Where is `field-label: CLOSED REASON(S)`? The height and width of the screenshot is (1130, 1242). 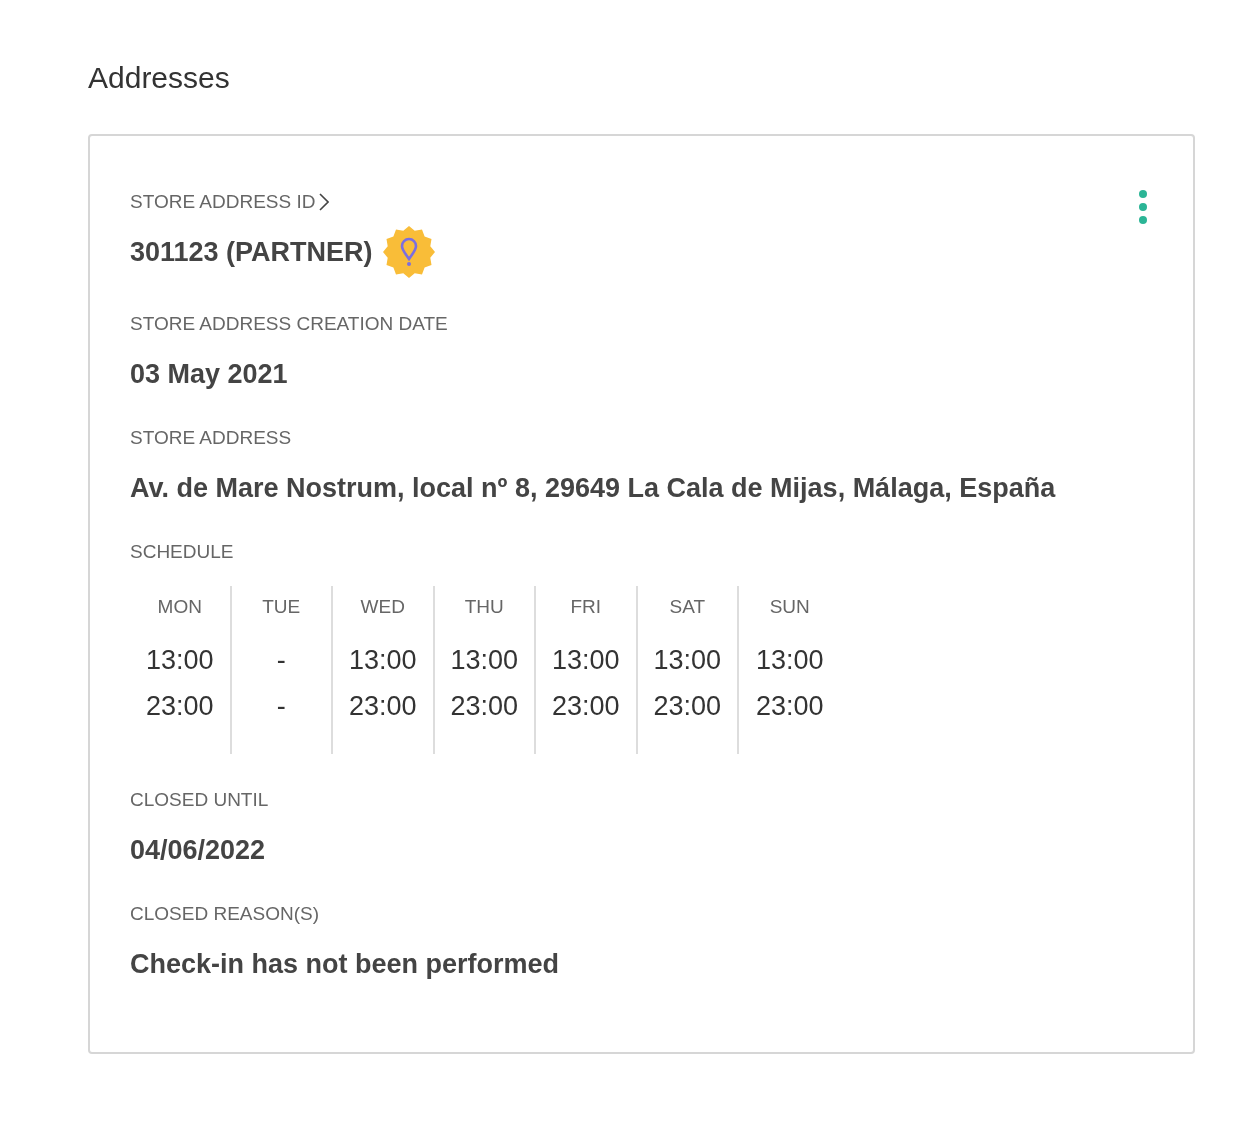 field-label: CLOSED REASON(S) is located at coordinates (224, 914).